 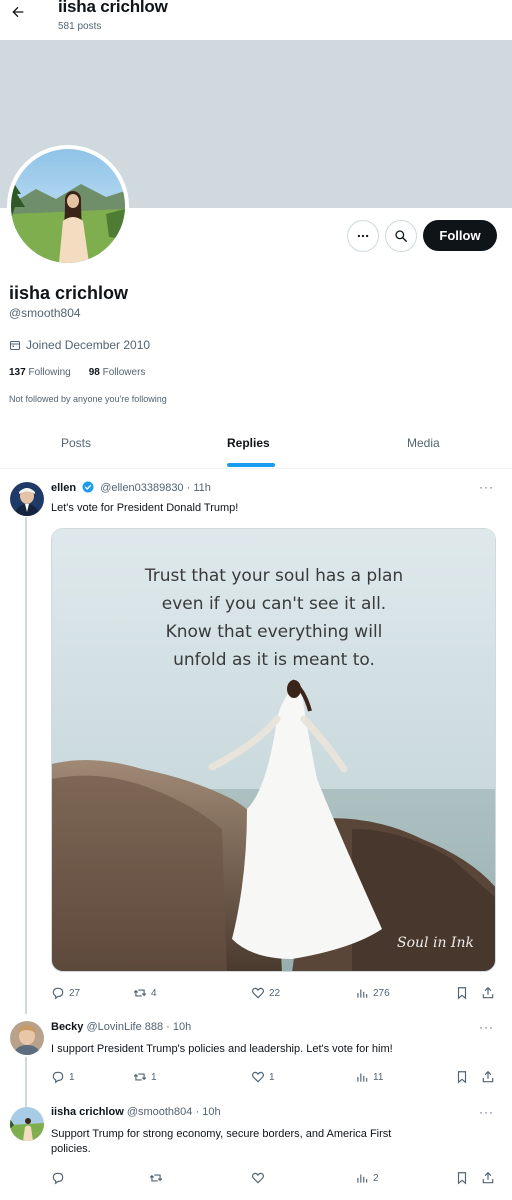 I want to click on tweet-header: ellen @ellen03389830 · 11h, so click(x=131, y=487).